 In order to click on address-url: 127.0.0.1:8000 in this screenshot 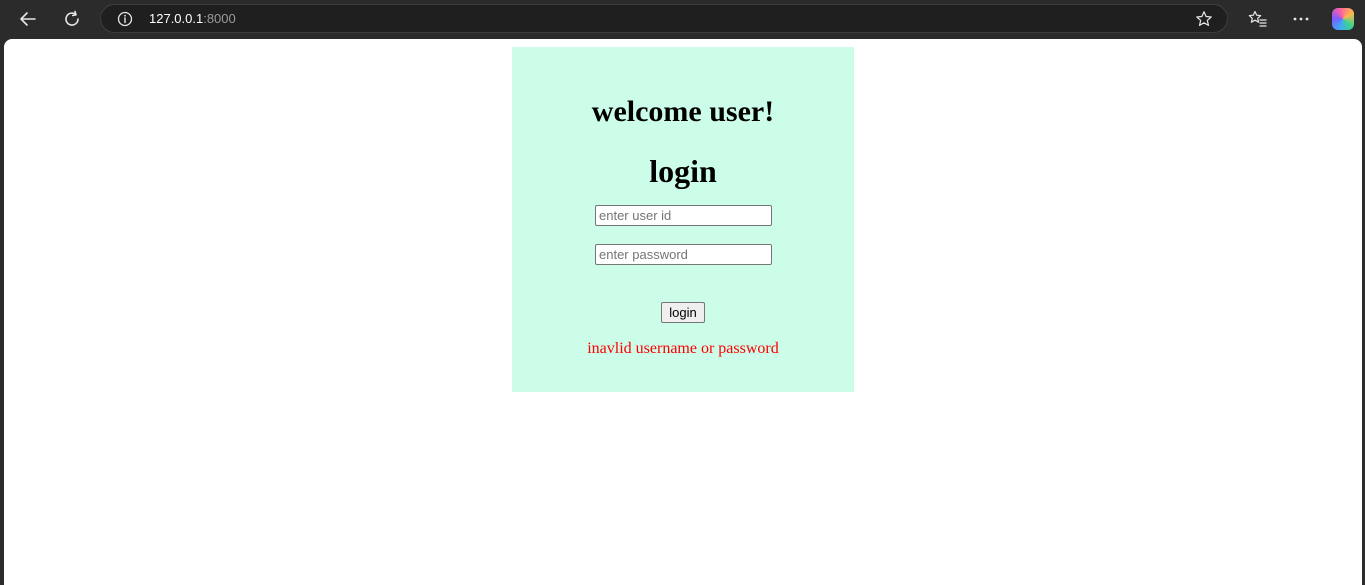, I will do `click(192, 19)`.